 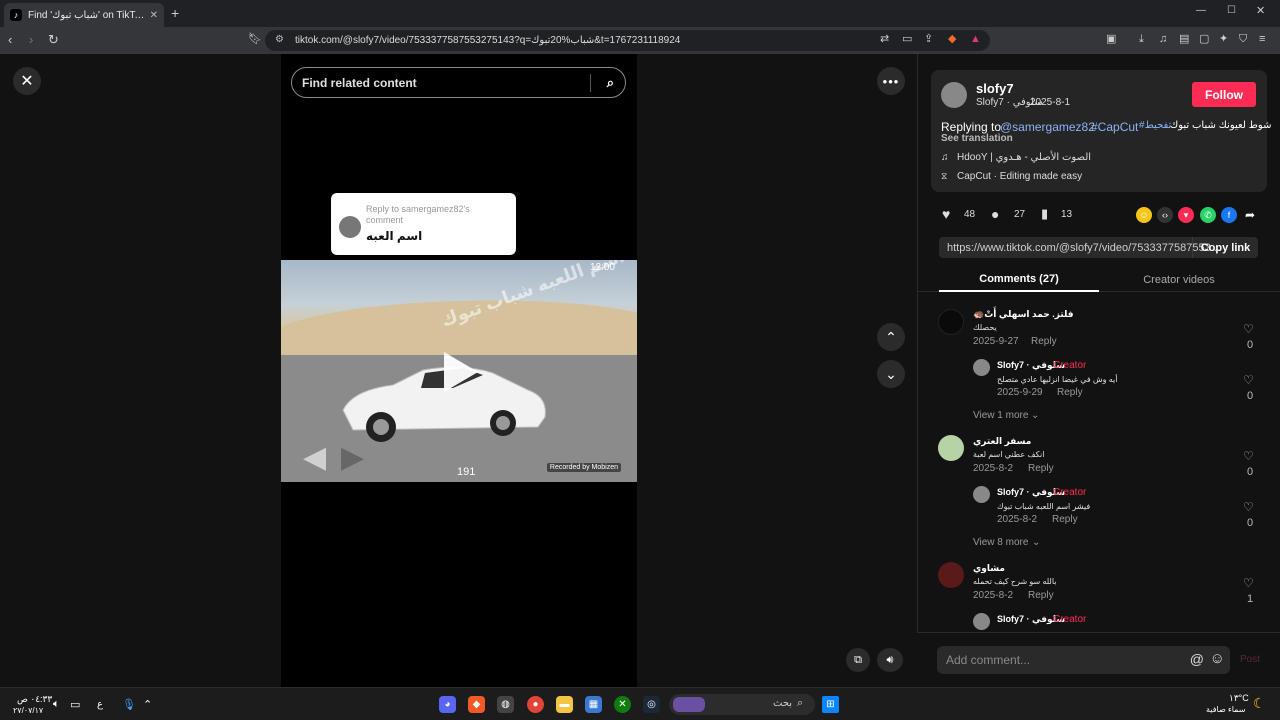 What do you see at coordinates (461, 372) in the screenshot?
I see `play-icon` at bounding box center [461, 372].